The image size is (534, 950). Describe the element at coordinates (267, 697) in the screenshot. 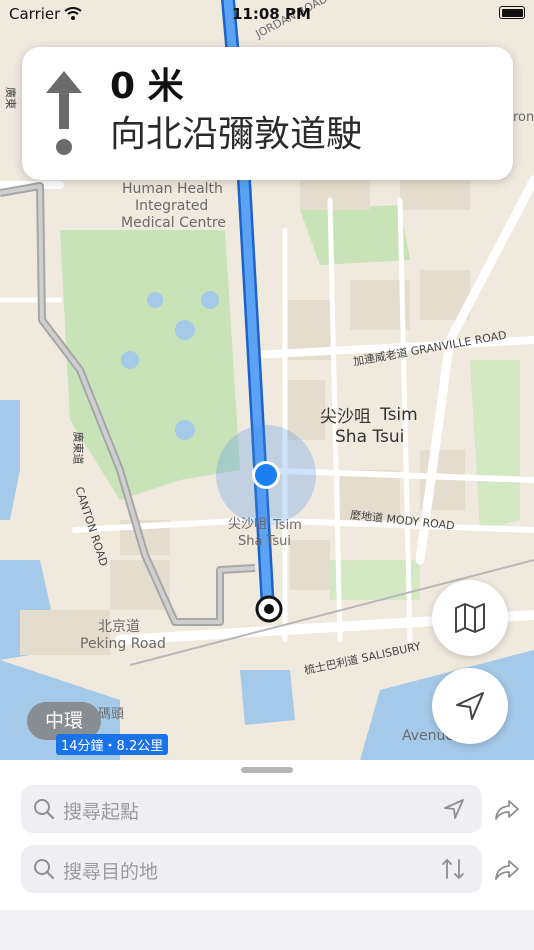

I see `pool` at that location.